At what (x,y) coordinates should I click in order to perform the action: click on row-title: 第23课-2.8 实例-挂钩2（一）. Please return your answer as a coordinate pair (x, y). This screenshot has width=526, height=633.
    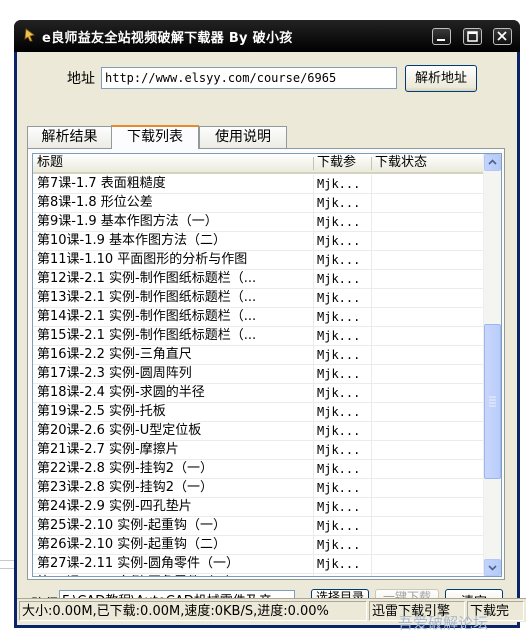
    Looking at the image, I should click on (125, 487).